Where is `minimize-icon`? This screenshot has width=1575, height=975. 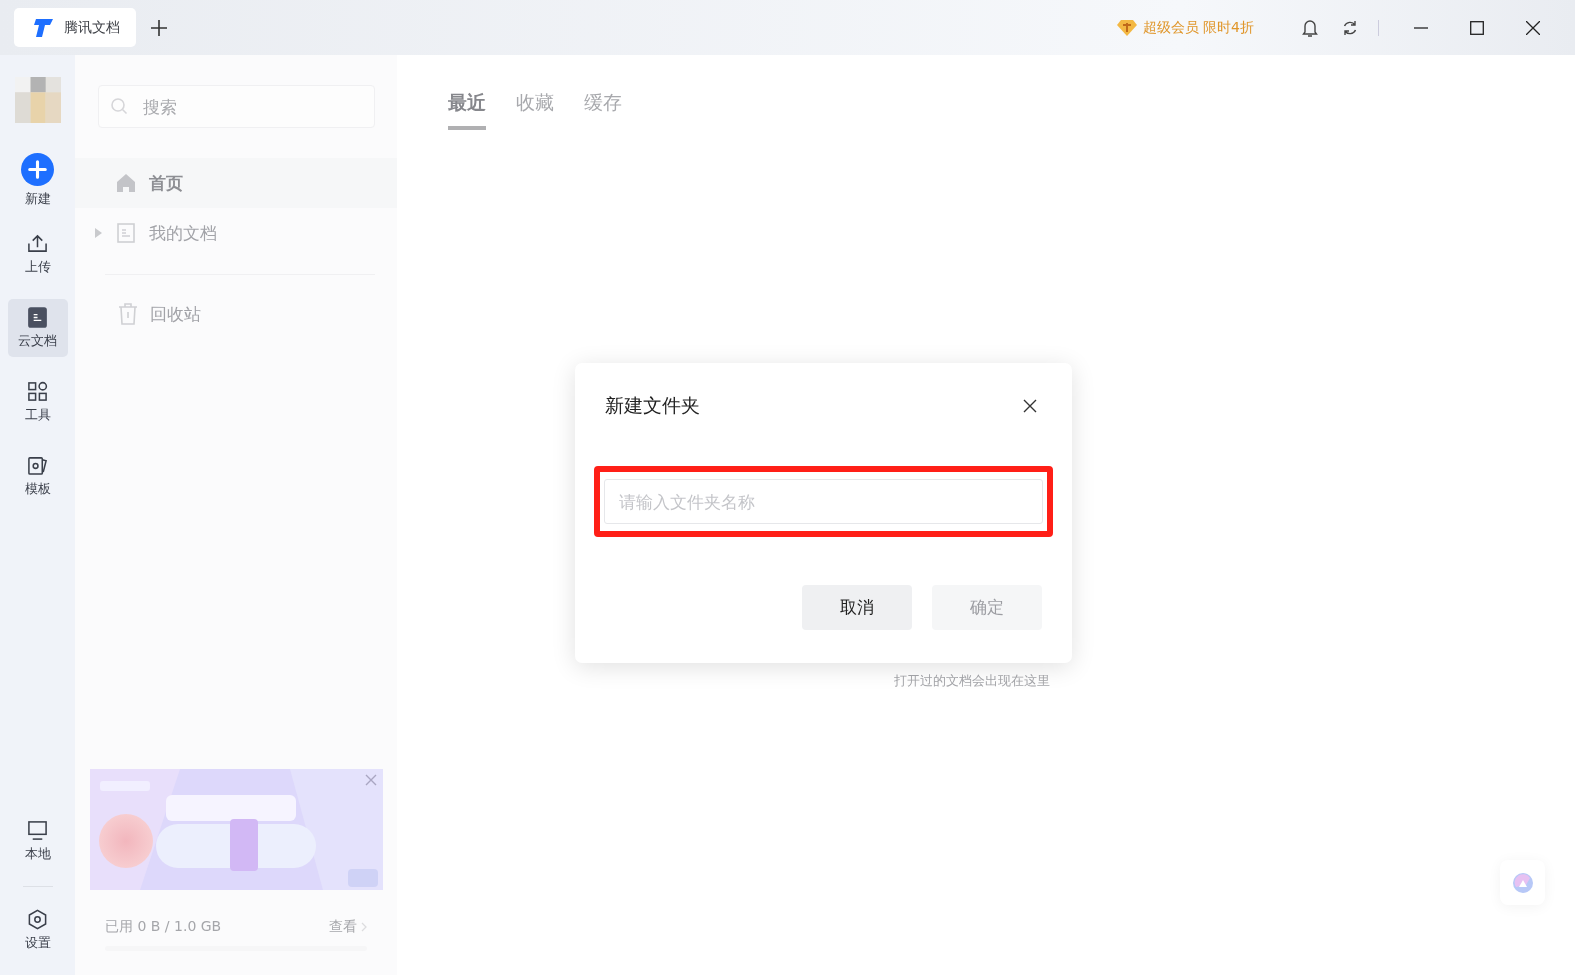 minimize-icon is located at coordinates (1421, 27).